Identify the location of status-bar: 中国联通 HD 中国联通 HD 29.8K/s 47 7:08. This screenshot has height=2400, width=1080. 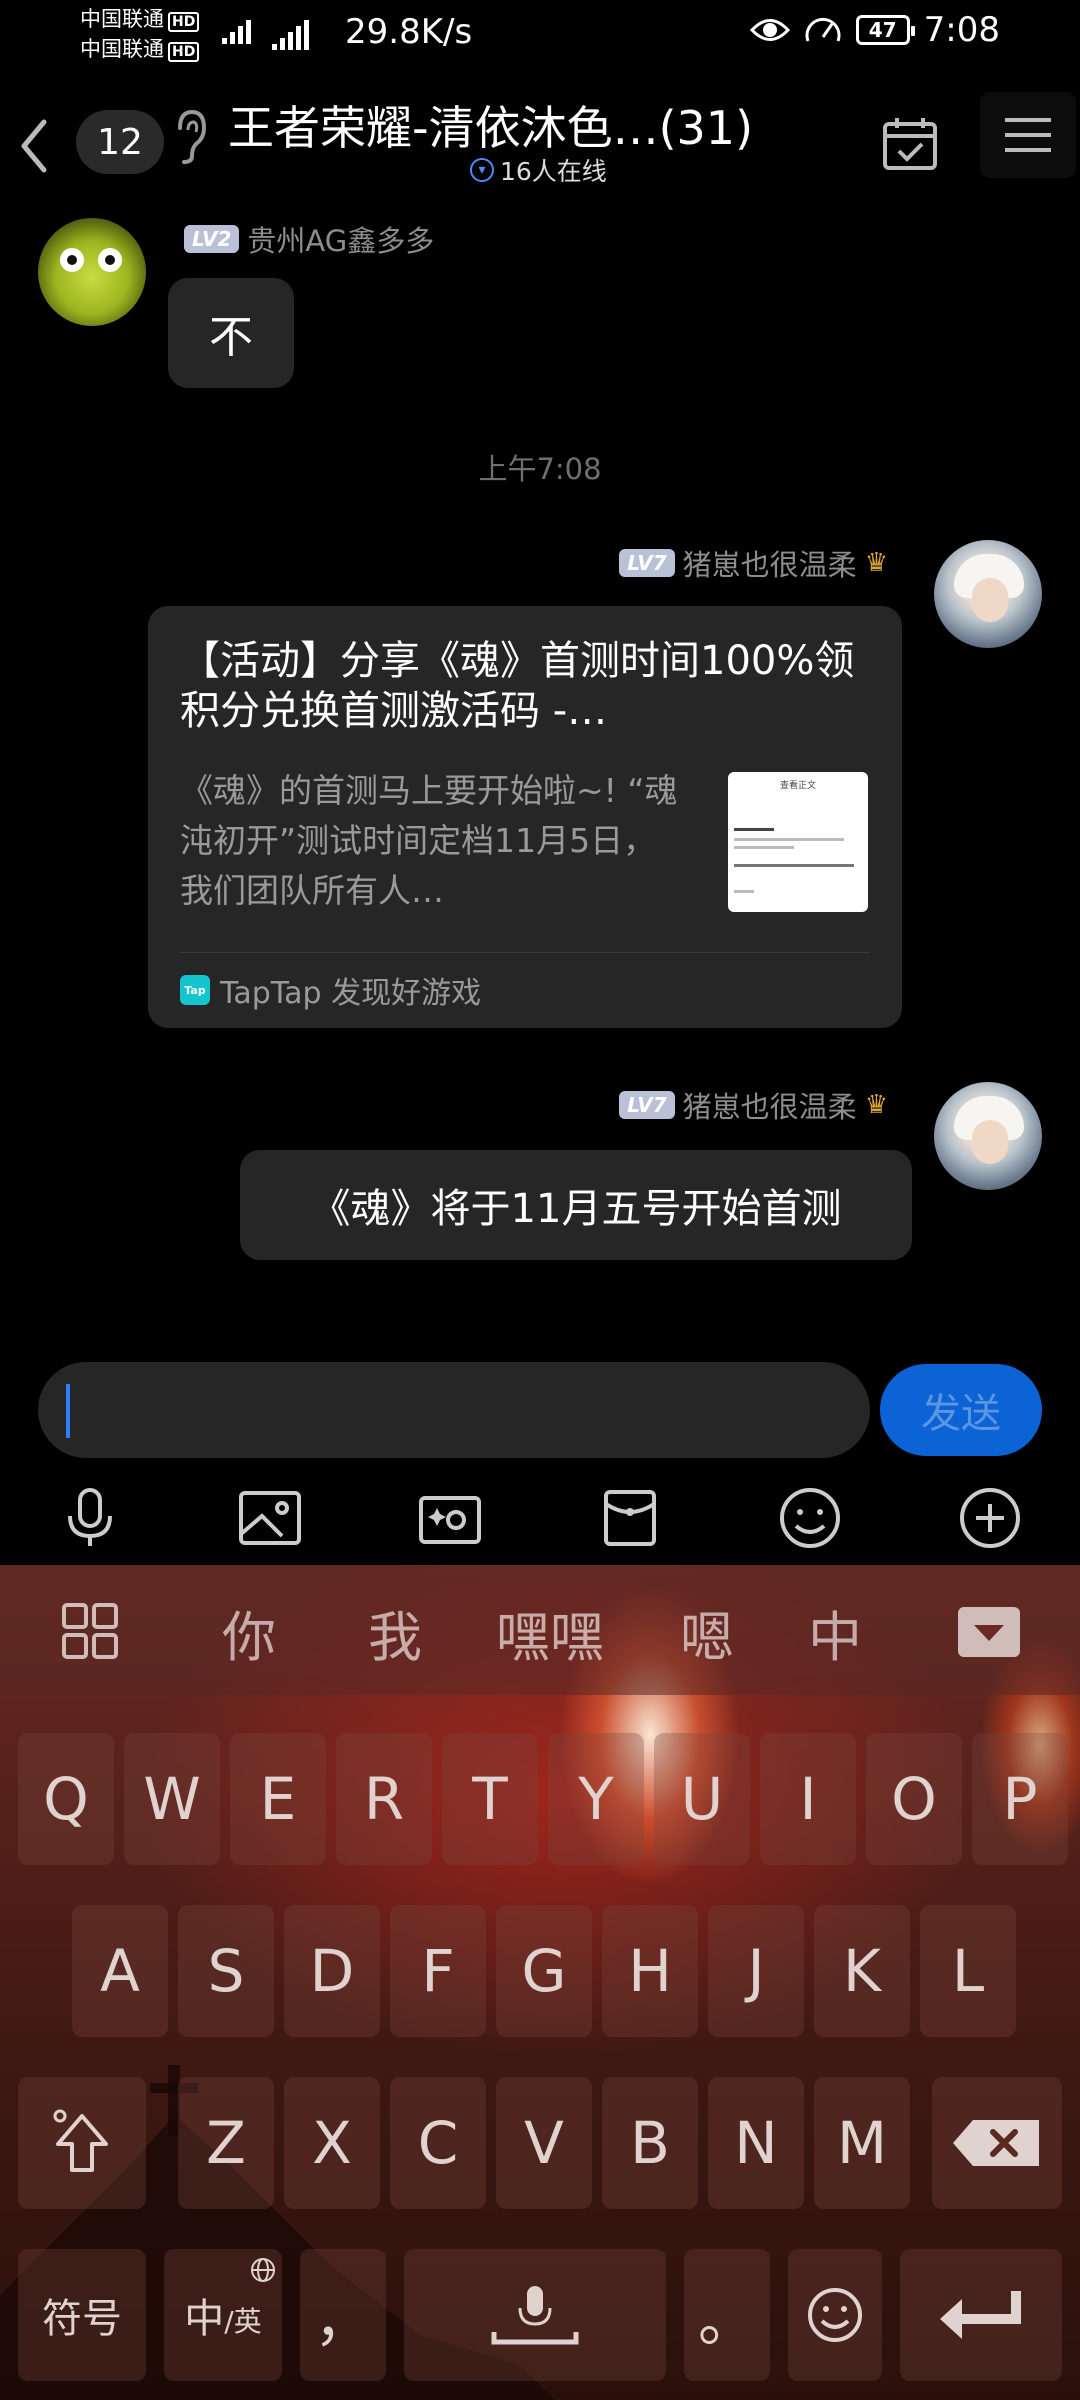
(540, 39).